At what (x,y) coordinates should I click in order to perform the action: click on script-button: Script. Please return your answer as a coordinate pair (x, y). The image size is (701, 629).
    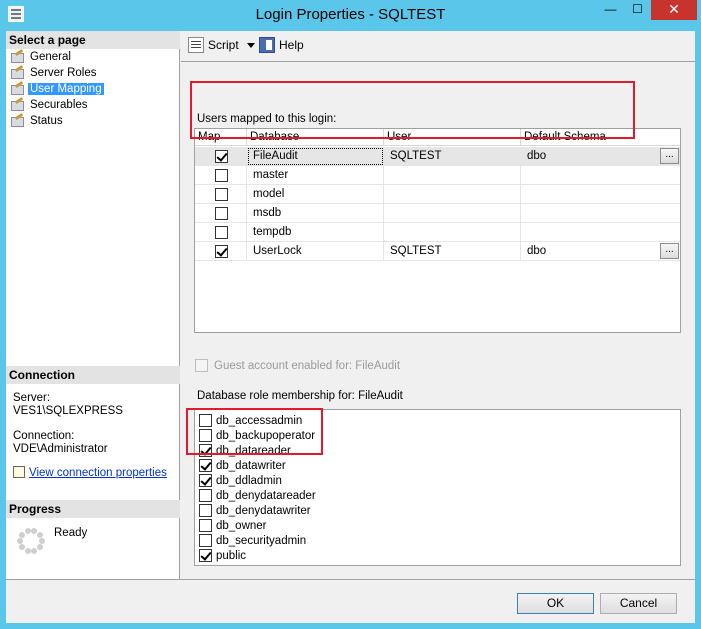
    Looking at the image, I should click on (221, 45).